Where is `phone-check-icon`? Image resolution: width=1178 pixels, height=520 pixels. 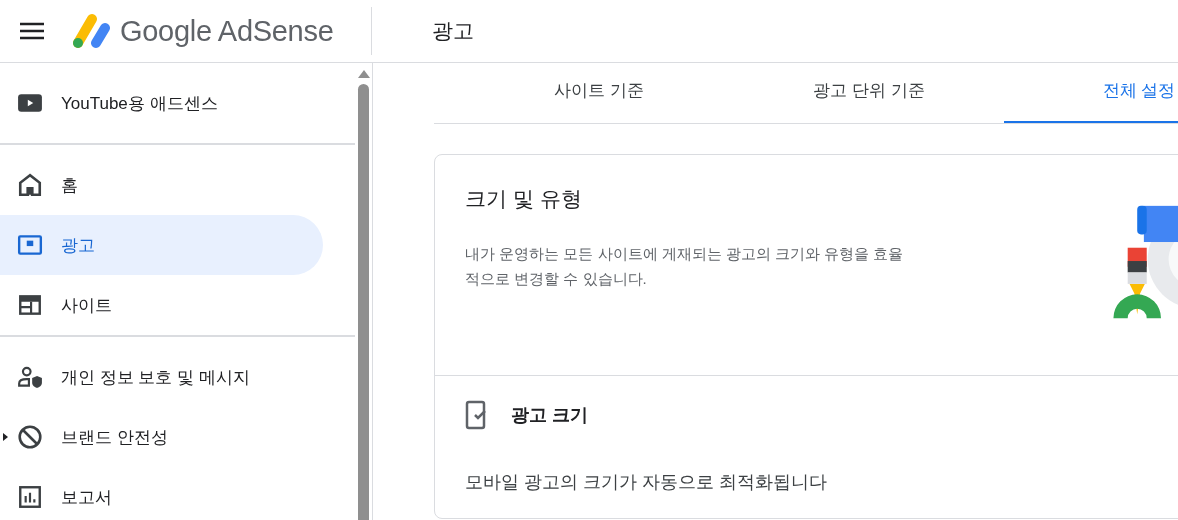 phone-check-icon is located at coordinates (477, 415).